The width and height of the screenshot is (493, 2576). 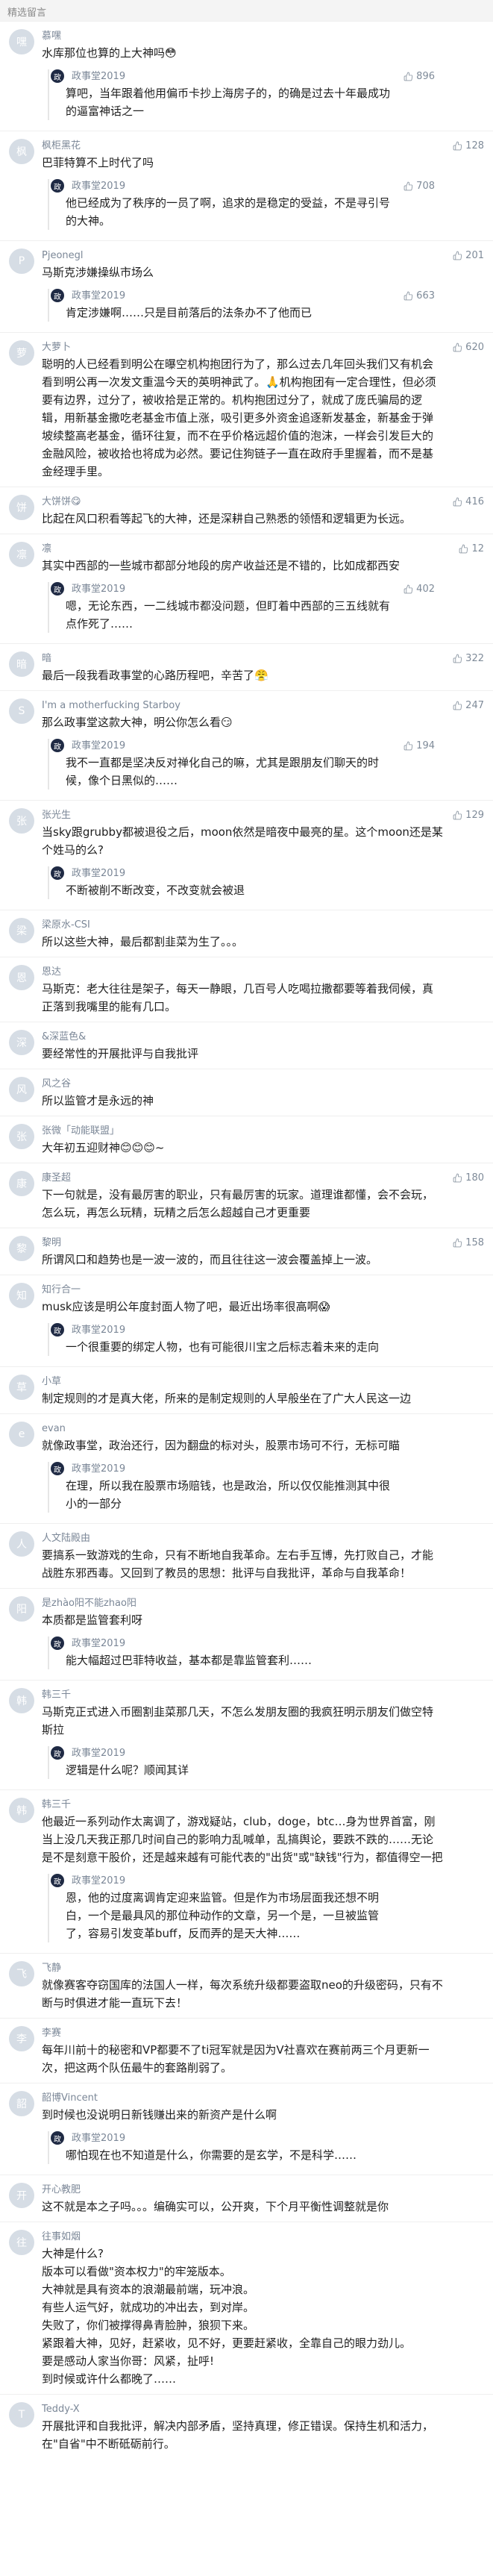 What do you see at coordinates (21, 1609) in the screenshot?
I see `avatar: 阳` at bounding box center [21, 1609].